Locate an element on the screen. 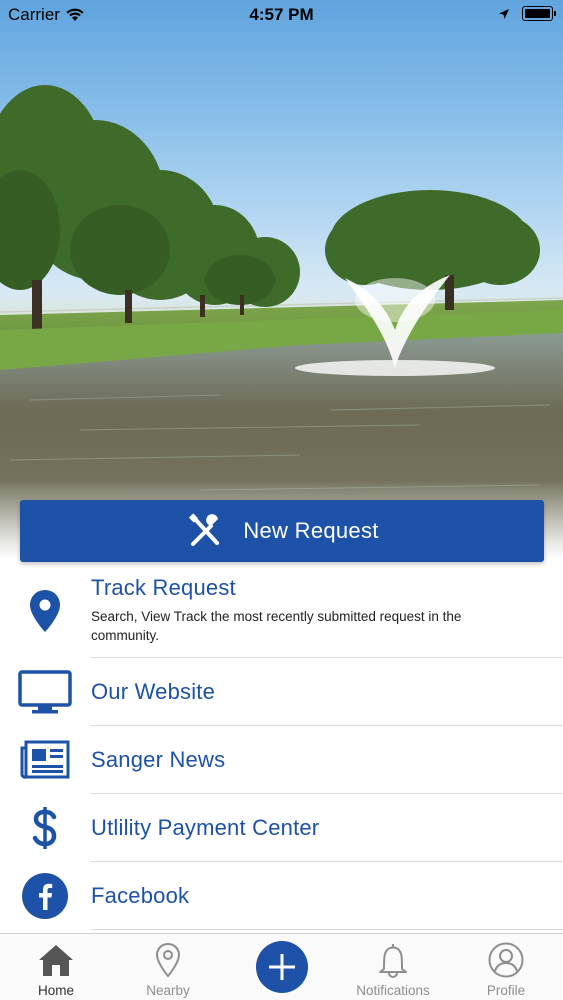 The height and width of the screenshot is (1000, 563). wrench-screwdriver-icon is located at coordinates (204, 529).